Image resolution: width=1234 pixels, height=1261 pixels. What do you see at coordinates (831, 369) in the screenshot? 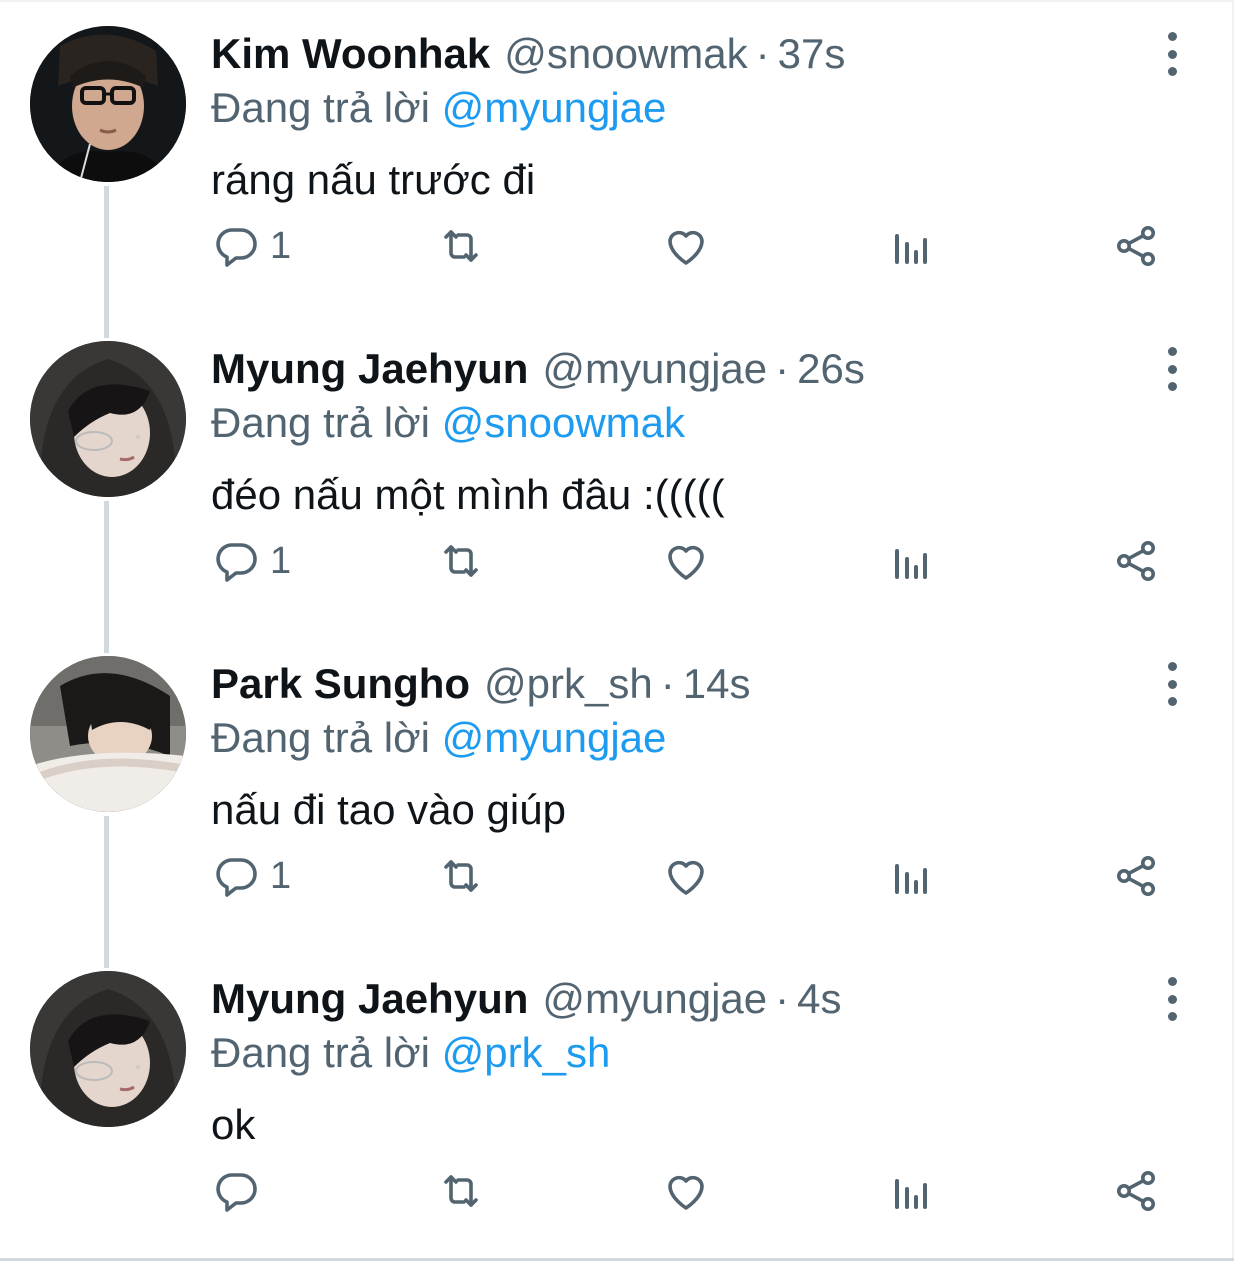
I see `timestamp: 26s` at bounding box center [831, 369].